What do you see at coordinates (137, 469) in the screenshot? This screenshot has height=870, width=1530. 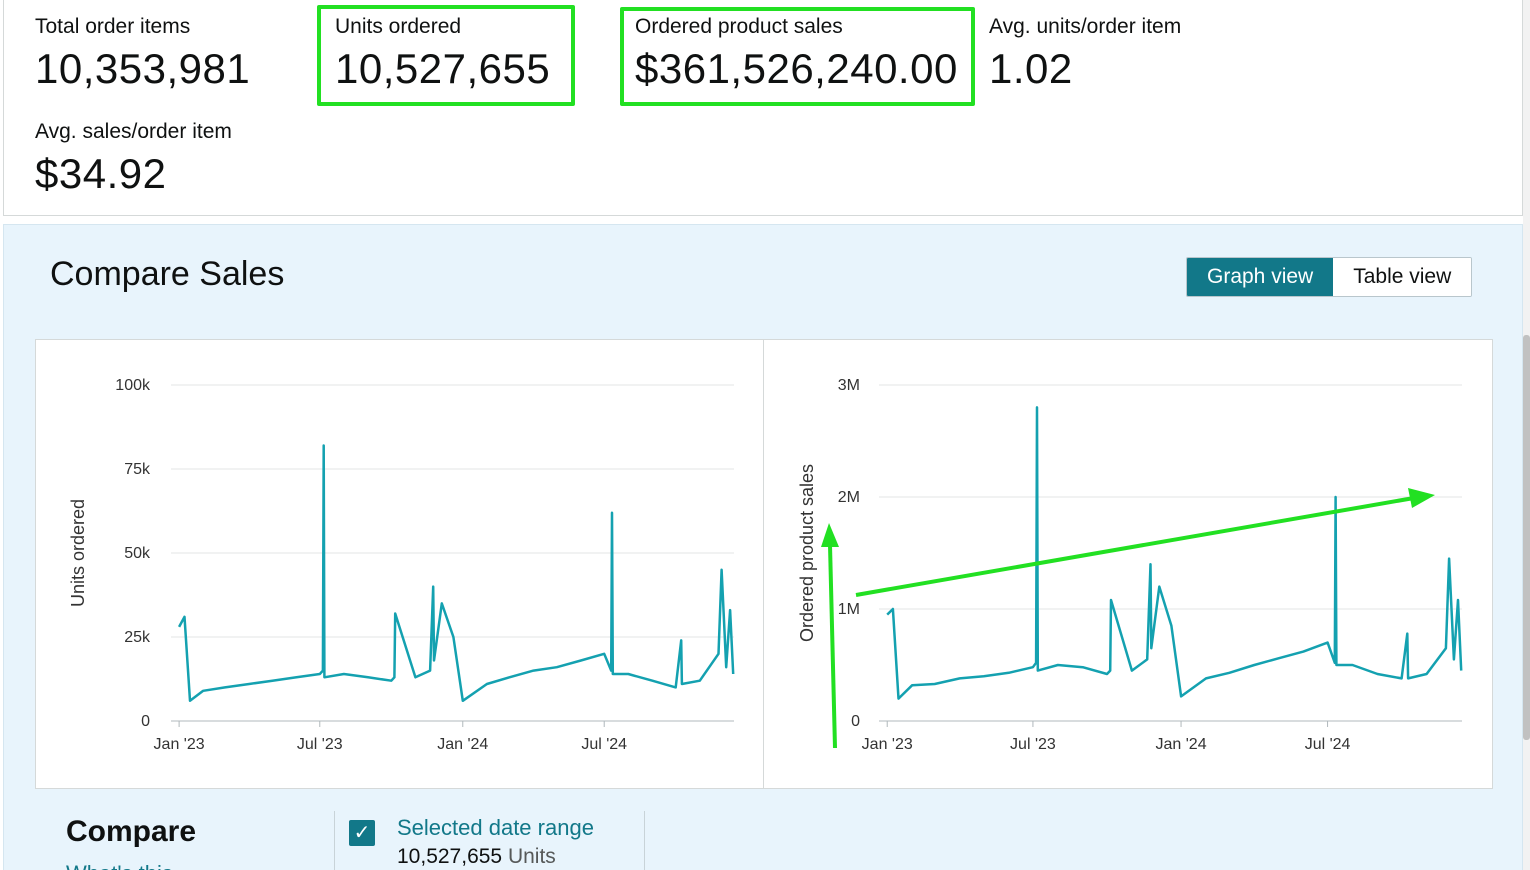 I see `y-tick-label: 75k` at bounding box center [137, 469].